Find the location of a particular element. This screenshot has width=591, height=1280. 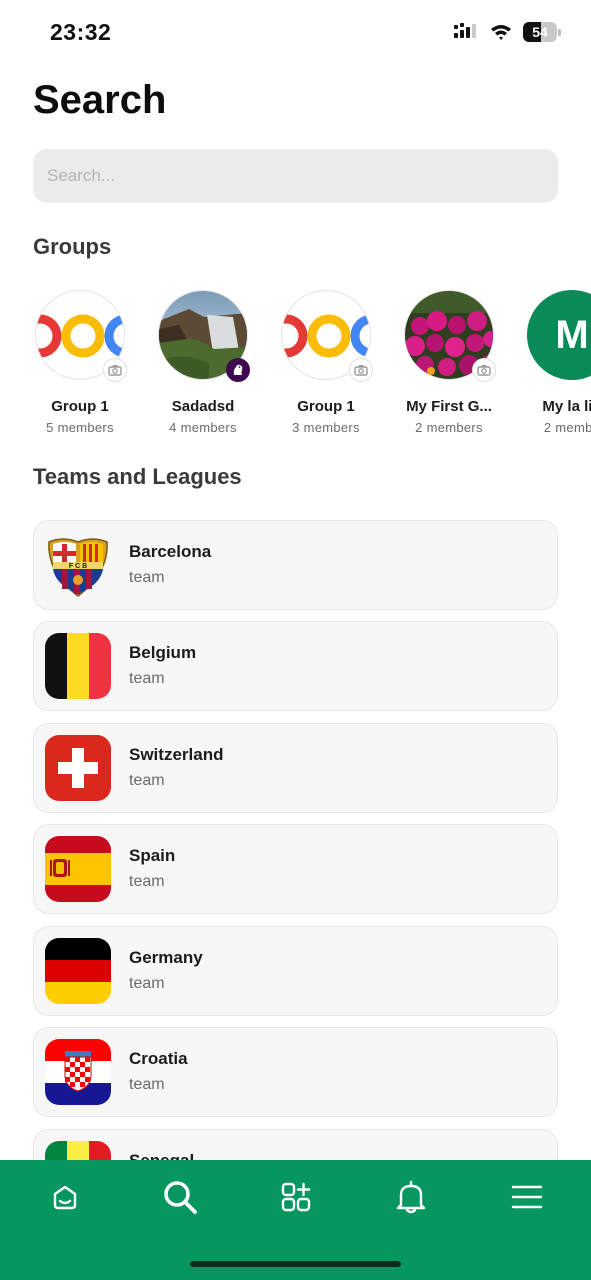

group-name: My la lig is located at coordinates (566, 406).